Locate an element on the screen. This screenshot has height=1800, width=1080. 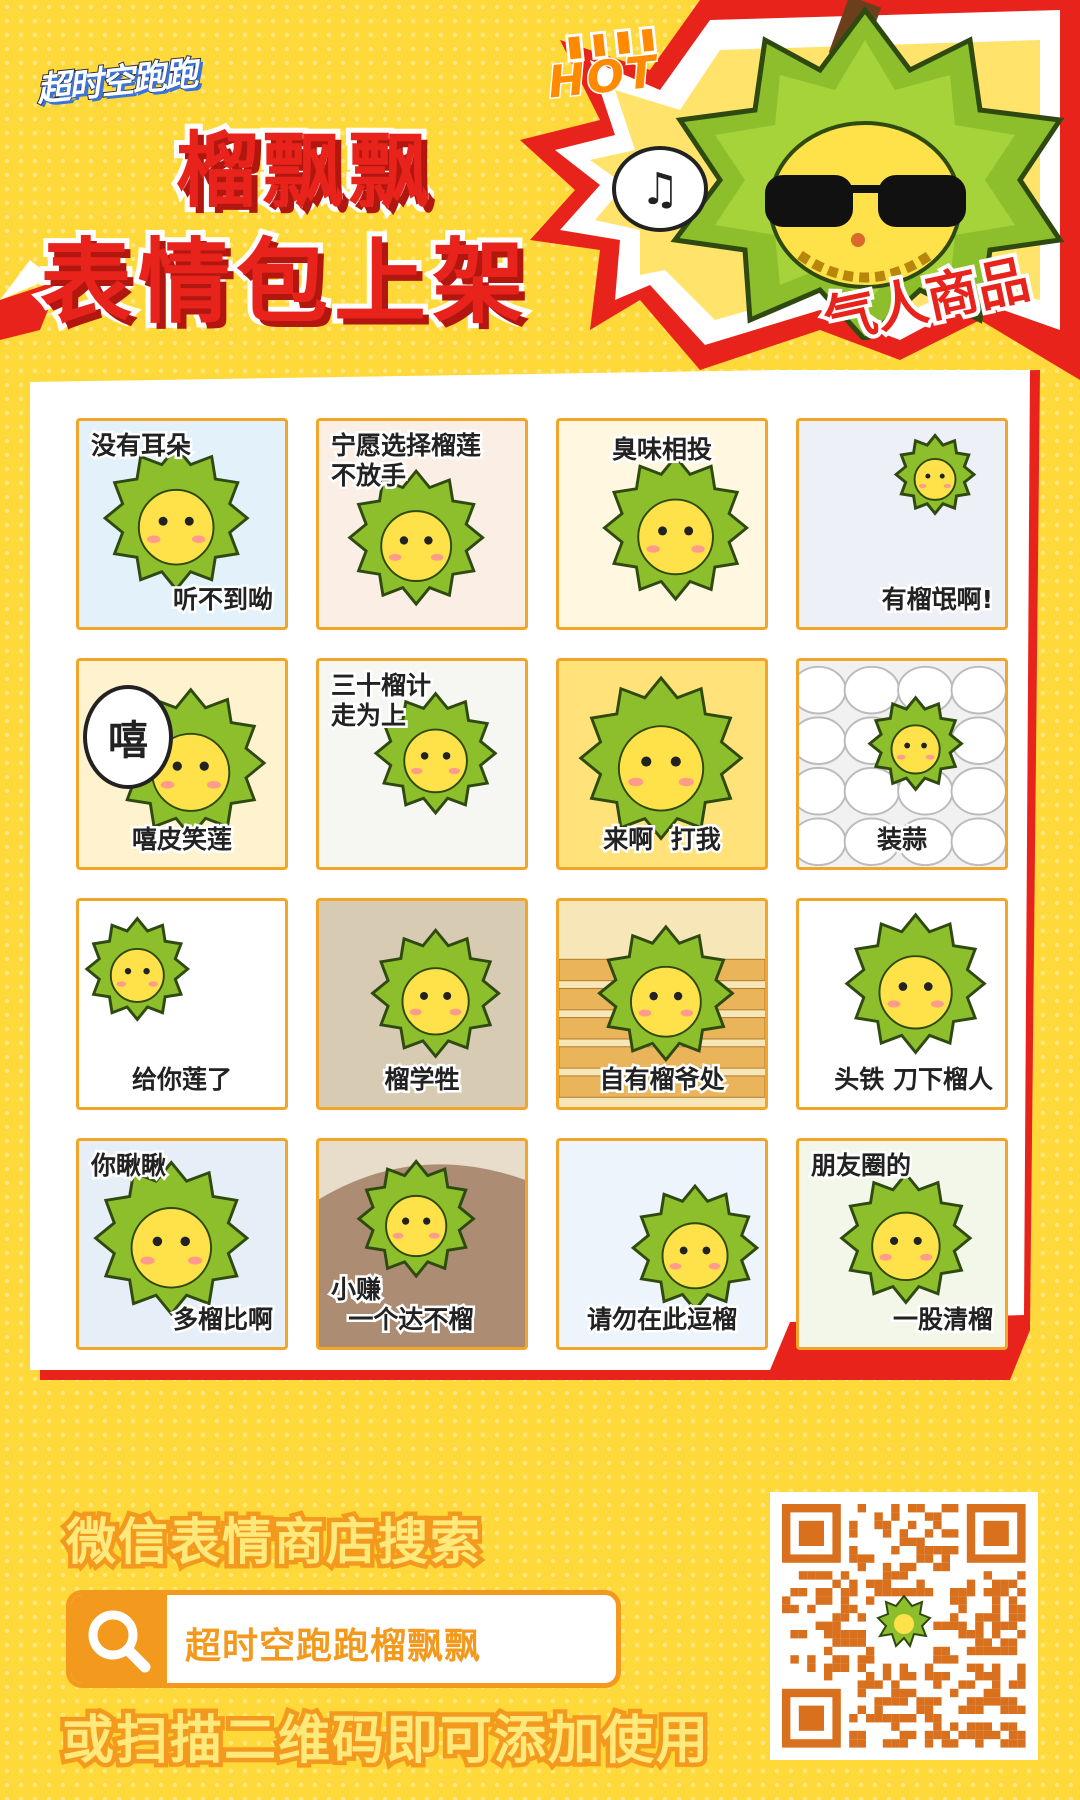
sticker-14: 小赚 一个达不榴 is located at coordinates (422, 1244).